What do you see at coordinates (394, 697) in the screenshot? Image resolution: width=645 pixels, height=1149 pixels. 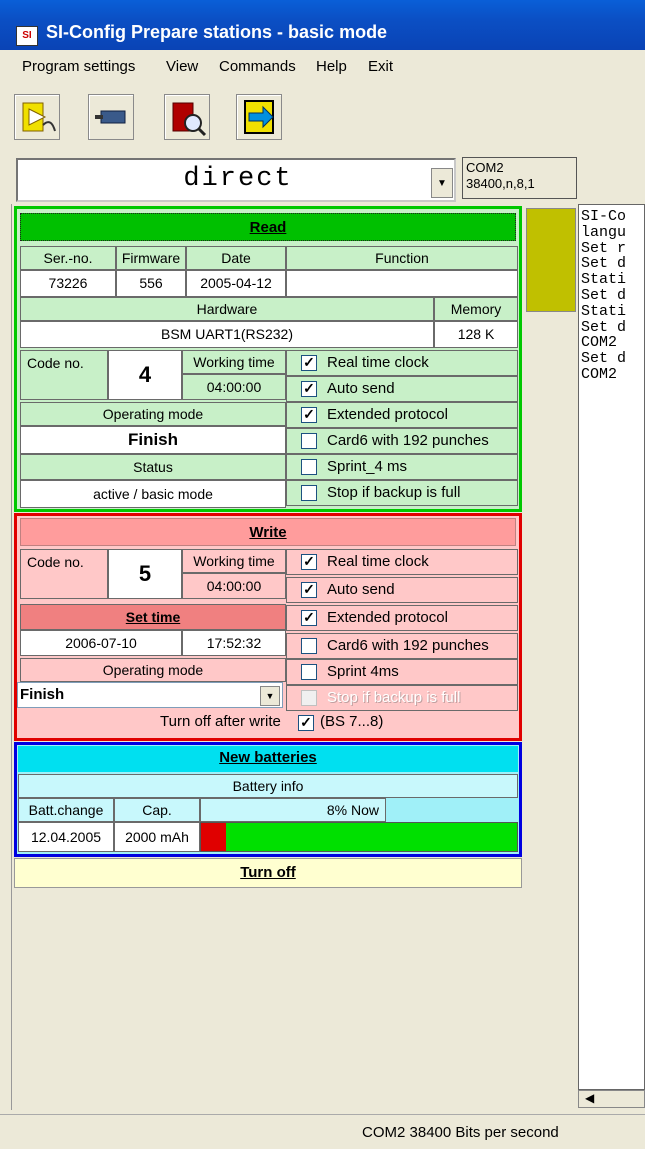 I see `write-option-label: Stop if backup is full` at bounding box center [394, 697].